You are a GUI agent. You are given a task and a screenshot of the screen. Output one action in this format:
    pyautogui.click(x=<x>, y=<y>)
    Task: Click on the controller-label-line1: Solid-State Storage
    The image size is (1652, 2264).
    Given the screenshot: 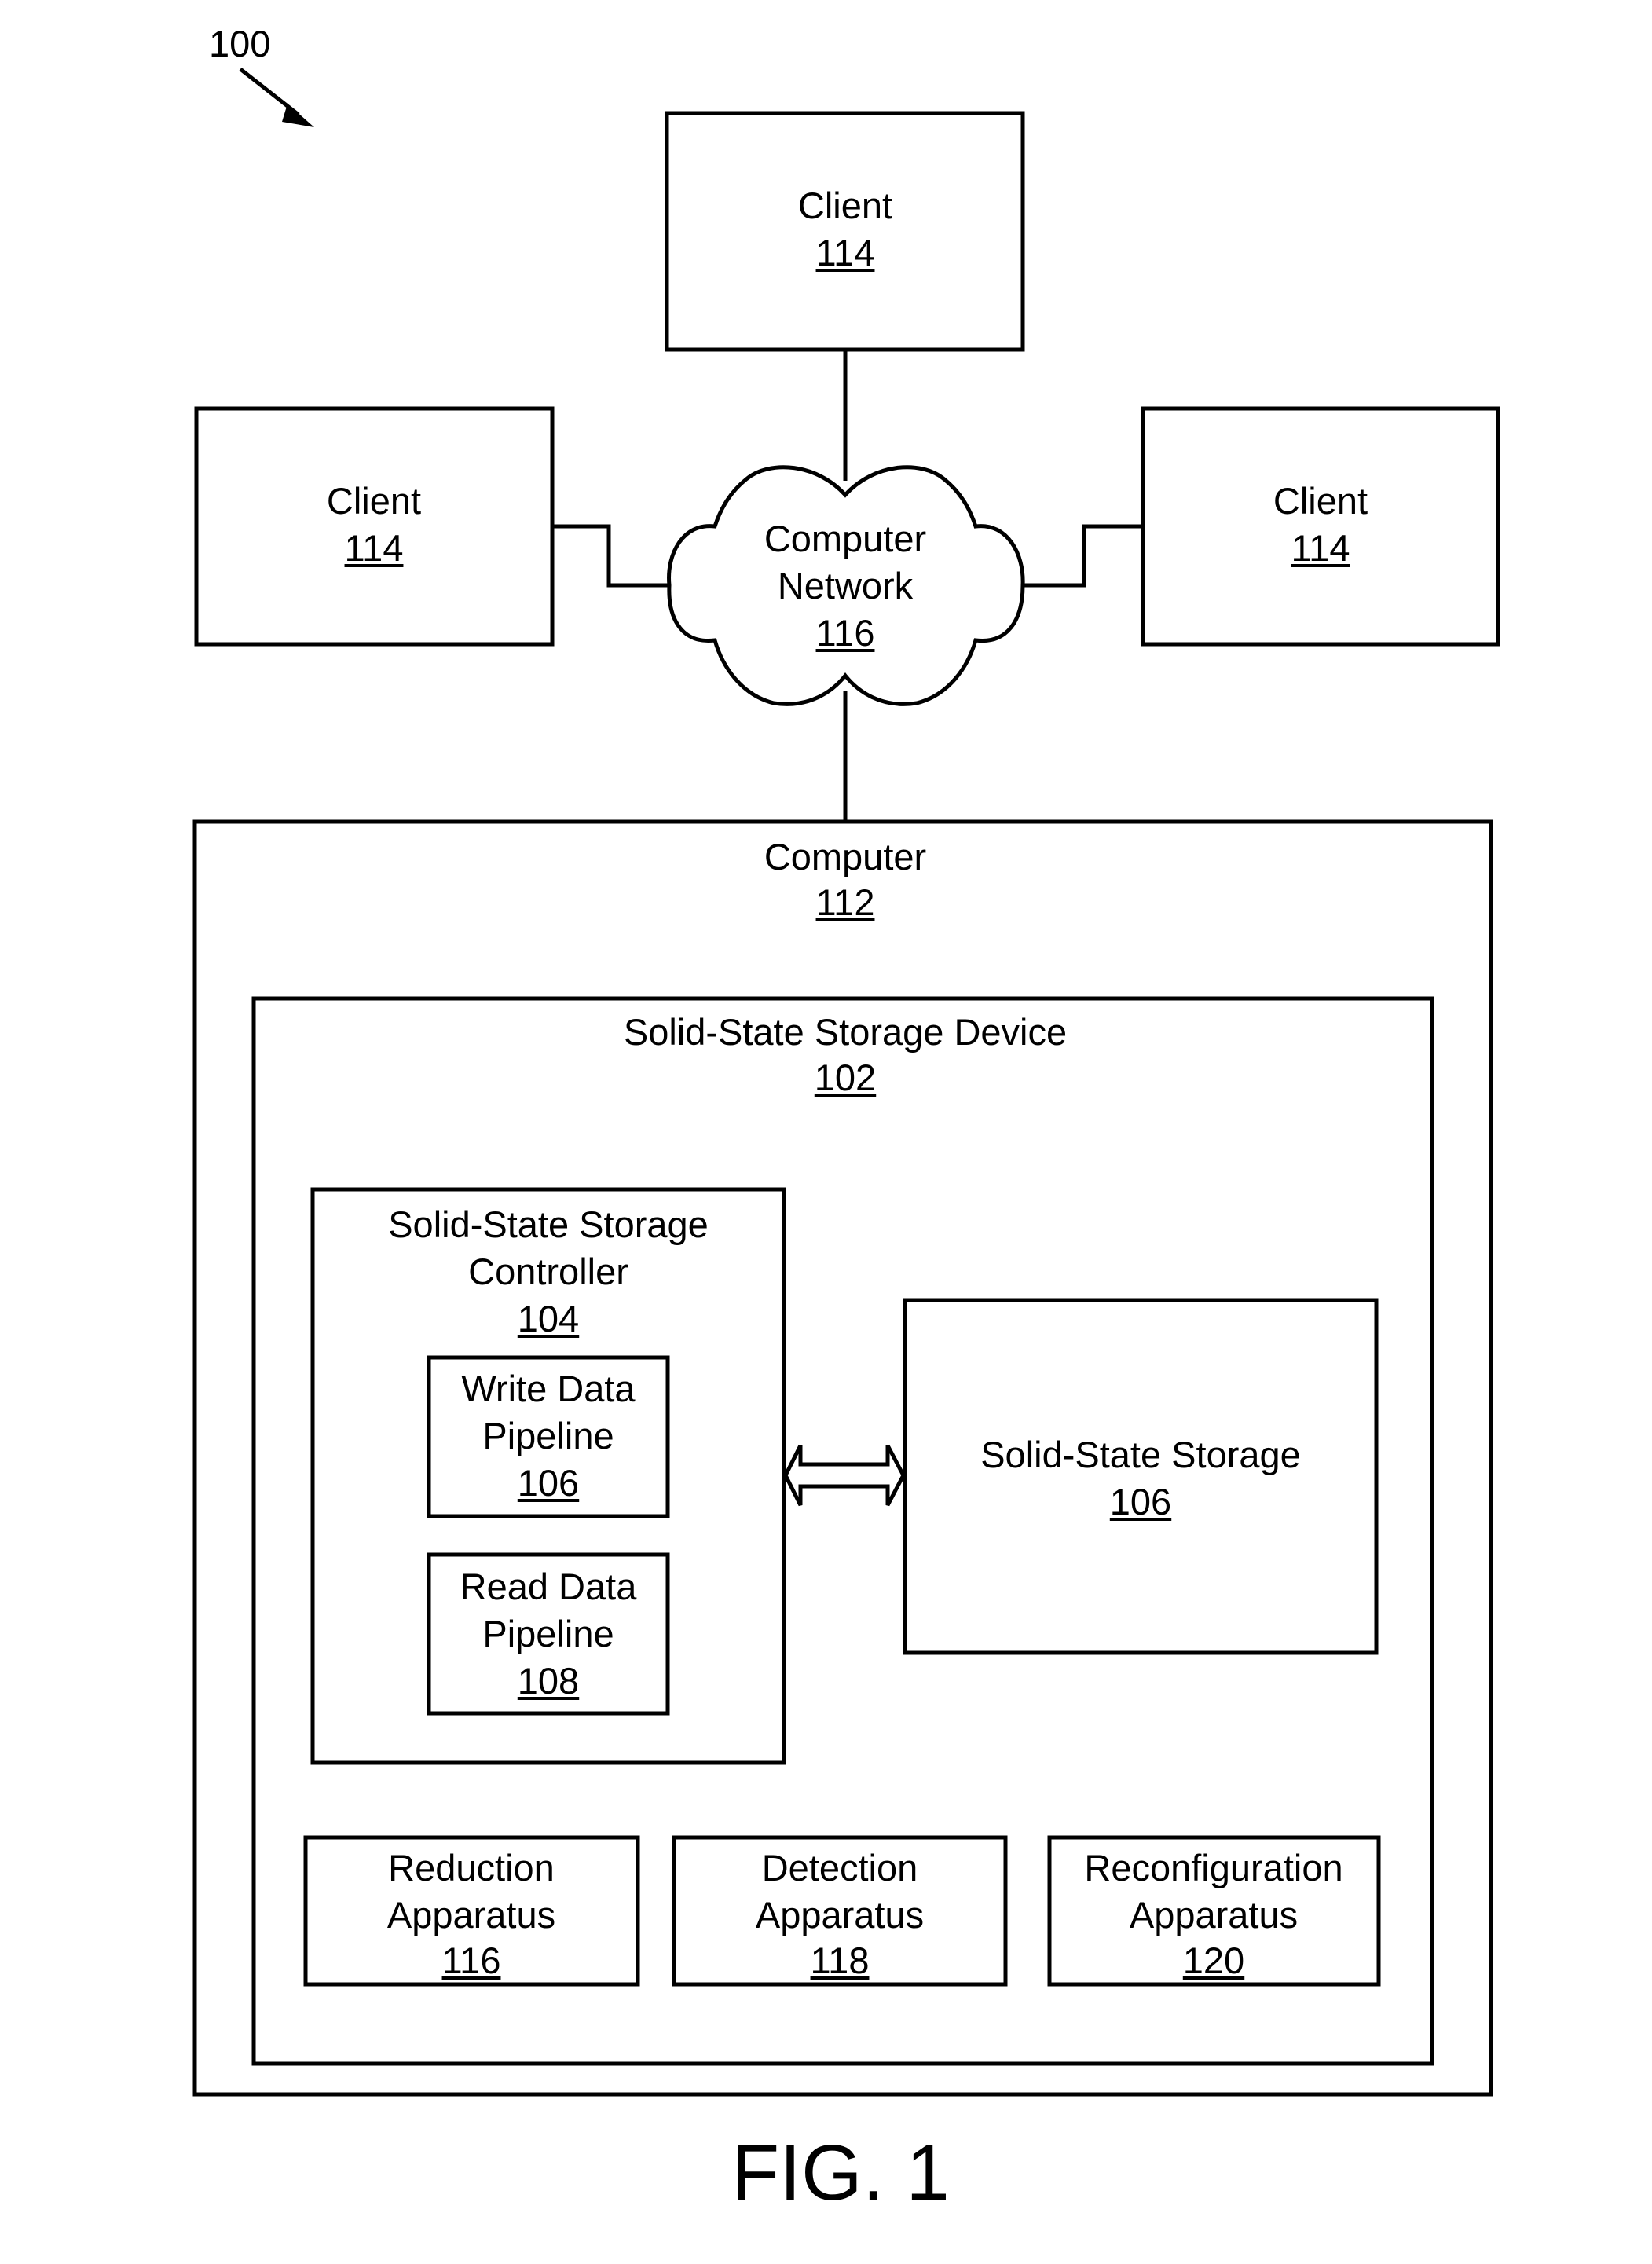 What is the action you would take?
    pyautogui.click(x=548, y=1224)
    